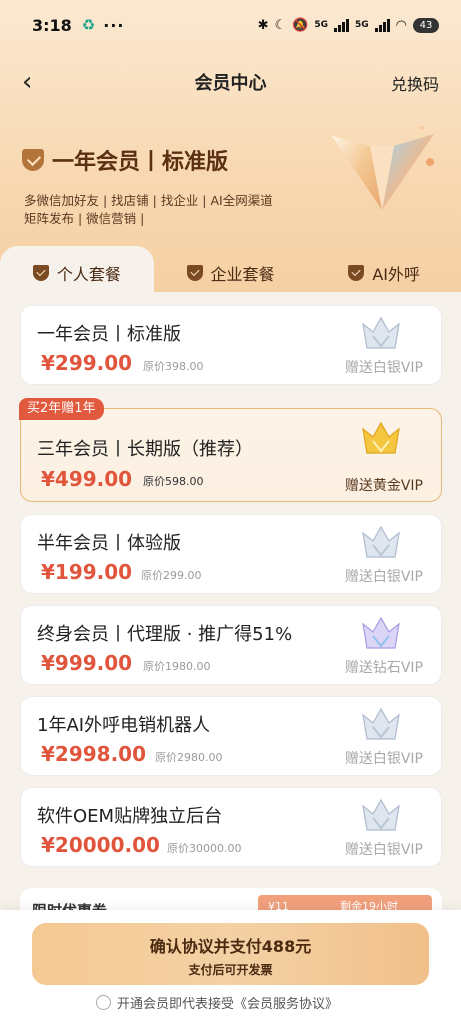 Image resolution: width=461 pixels, height=1024 pixels. Describe the element at coordinates (381, 437) in the screenshot. I see `gold-crown-icon` at that location.